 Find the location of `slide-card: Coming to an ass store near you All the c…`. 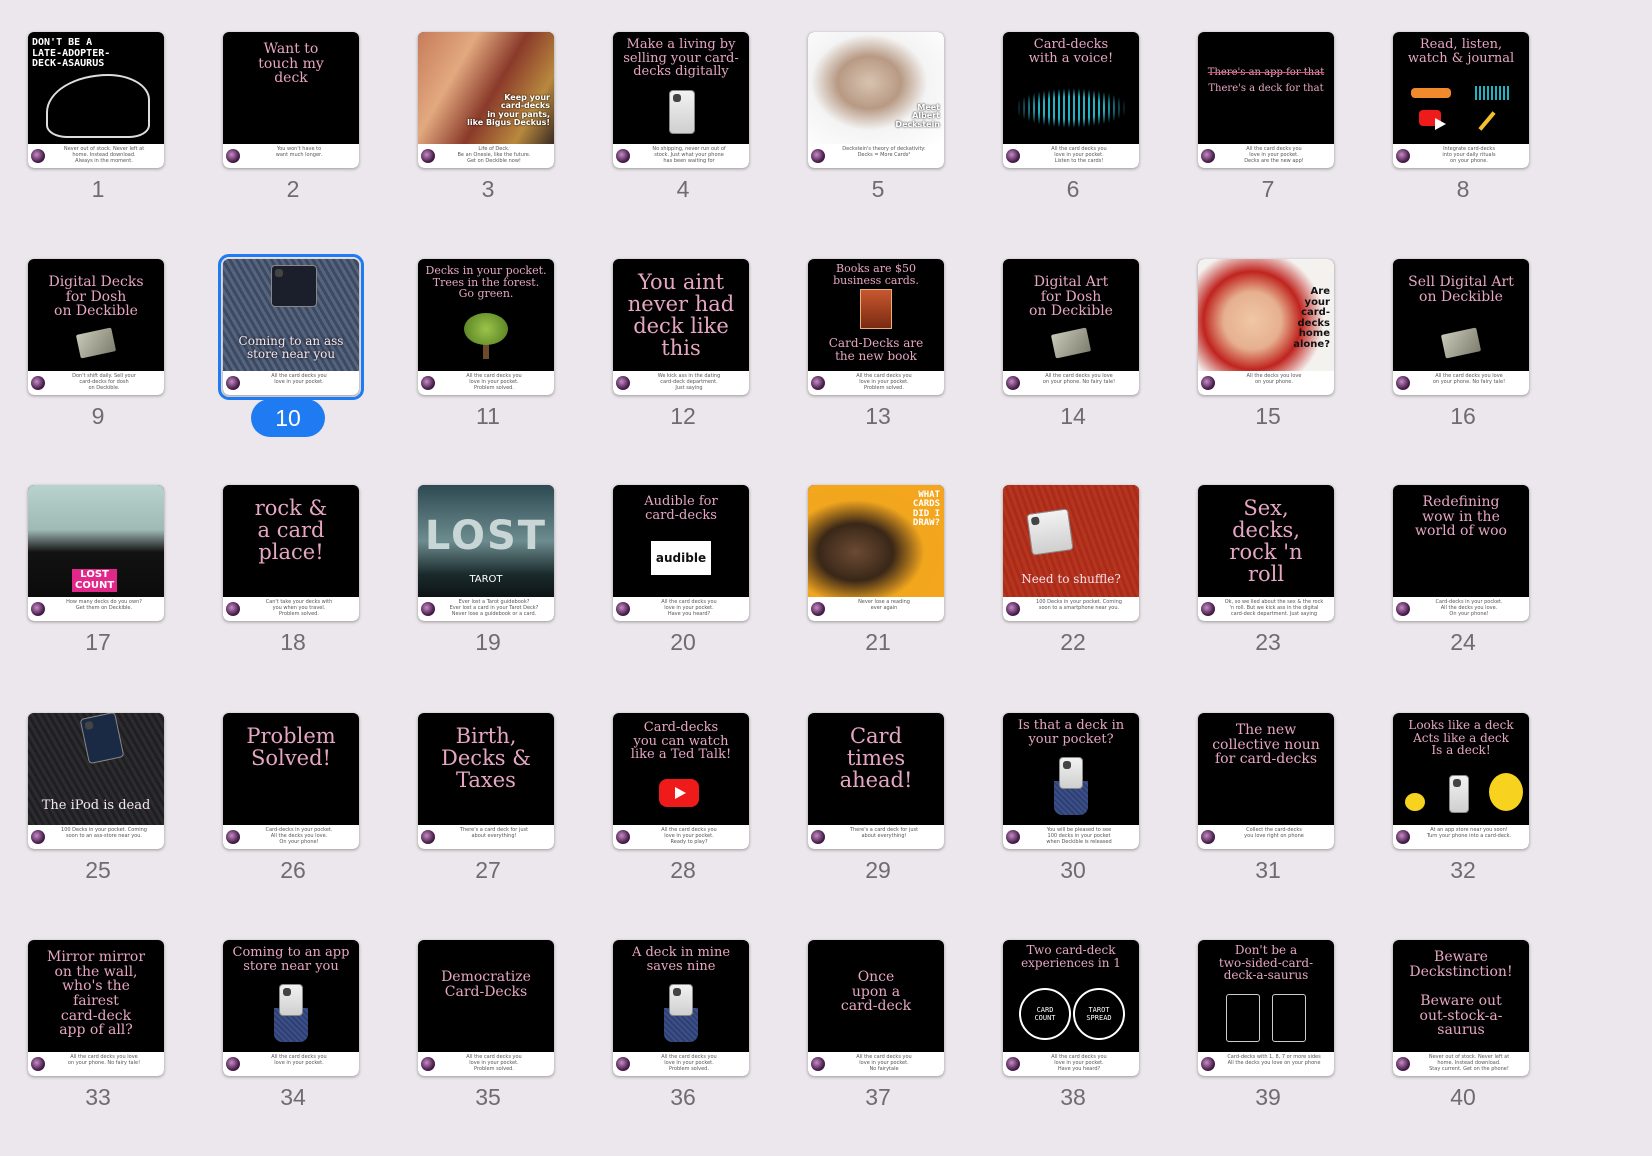

slide-card: Coming to an ass store near you All the c… is located at coordinates (291, 327).